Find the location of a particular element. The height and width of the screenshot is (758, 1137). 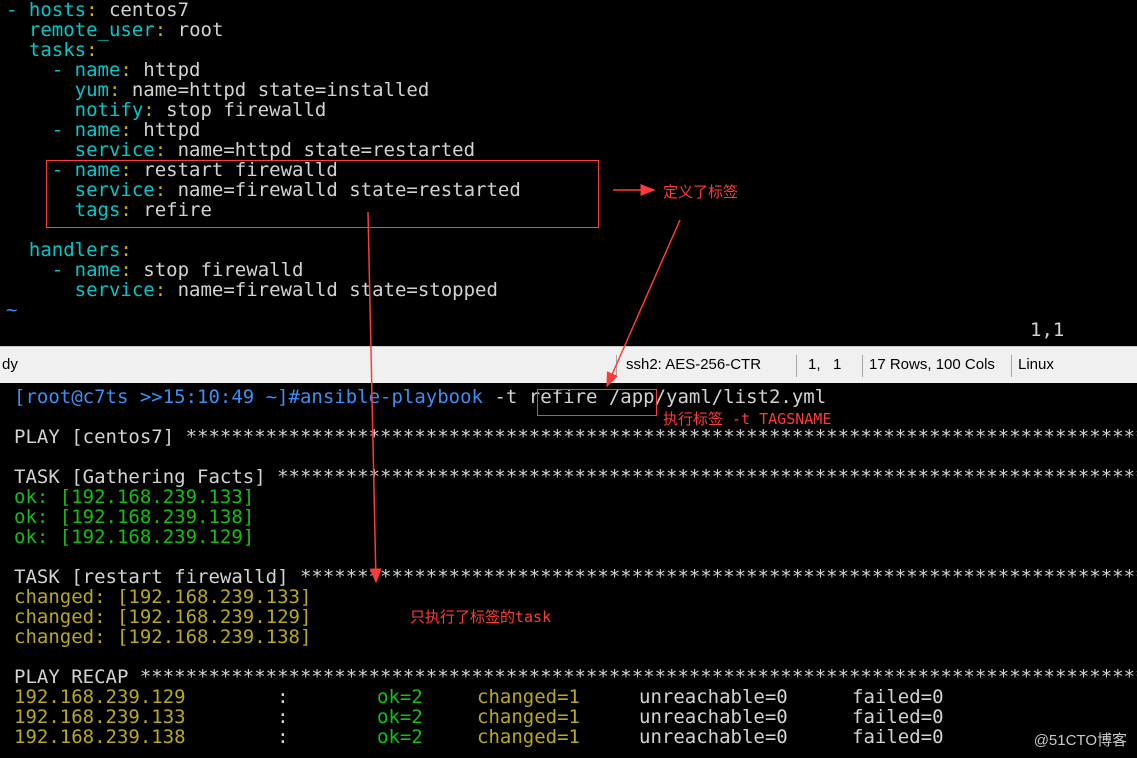

yaml-line: - name: stop firewalld is located at coordinates (155, 270).